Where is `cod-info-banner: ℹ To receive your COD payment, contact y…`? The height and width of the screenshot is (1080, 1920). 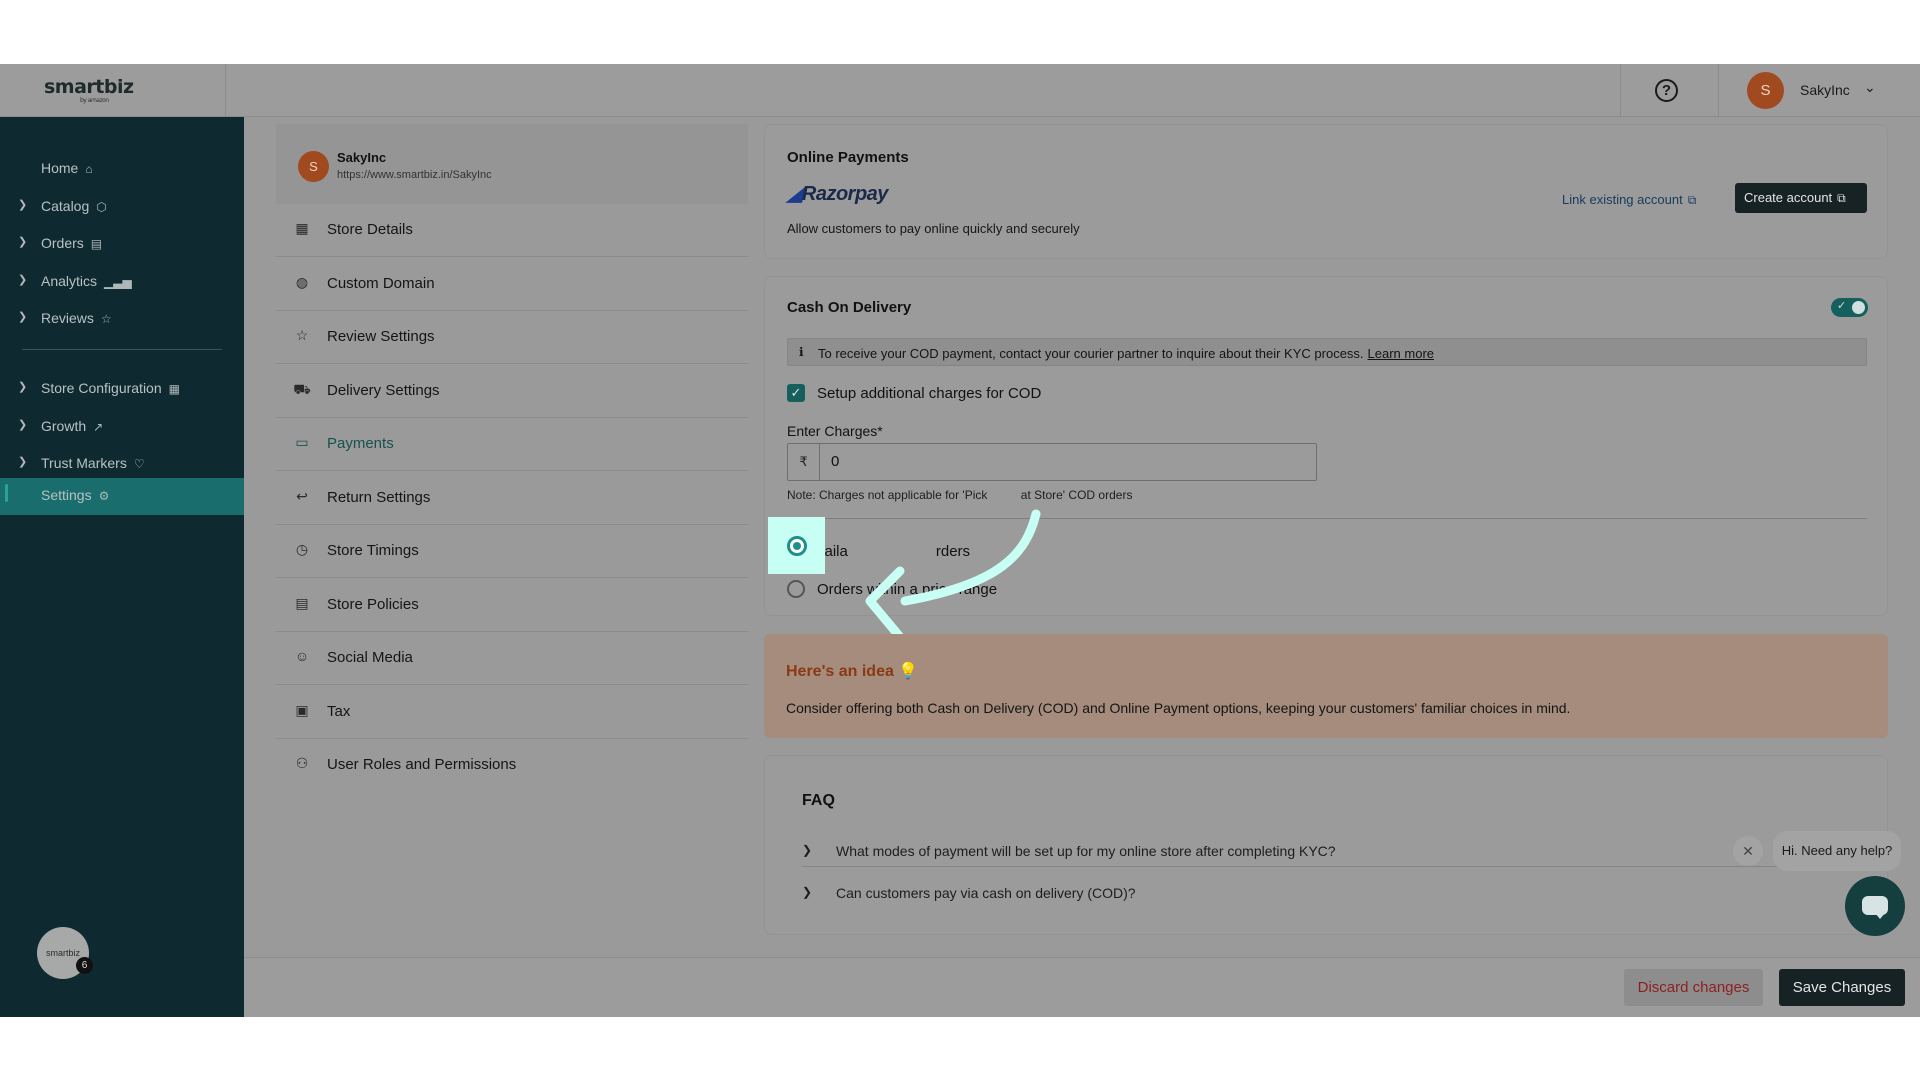
cod-info-banner: ℹ To receive your COD payment, contact y… is located at coordinates (1327, 352).